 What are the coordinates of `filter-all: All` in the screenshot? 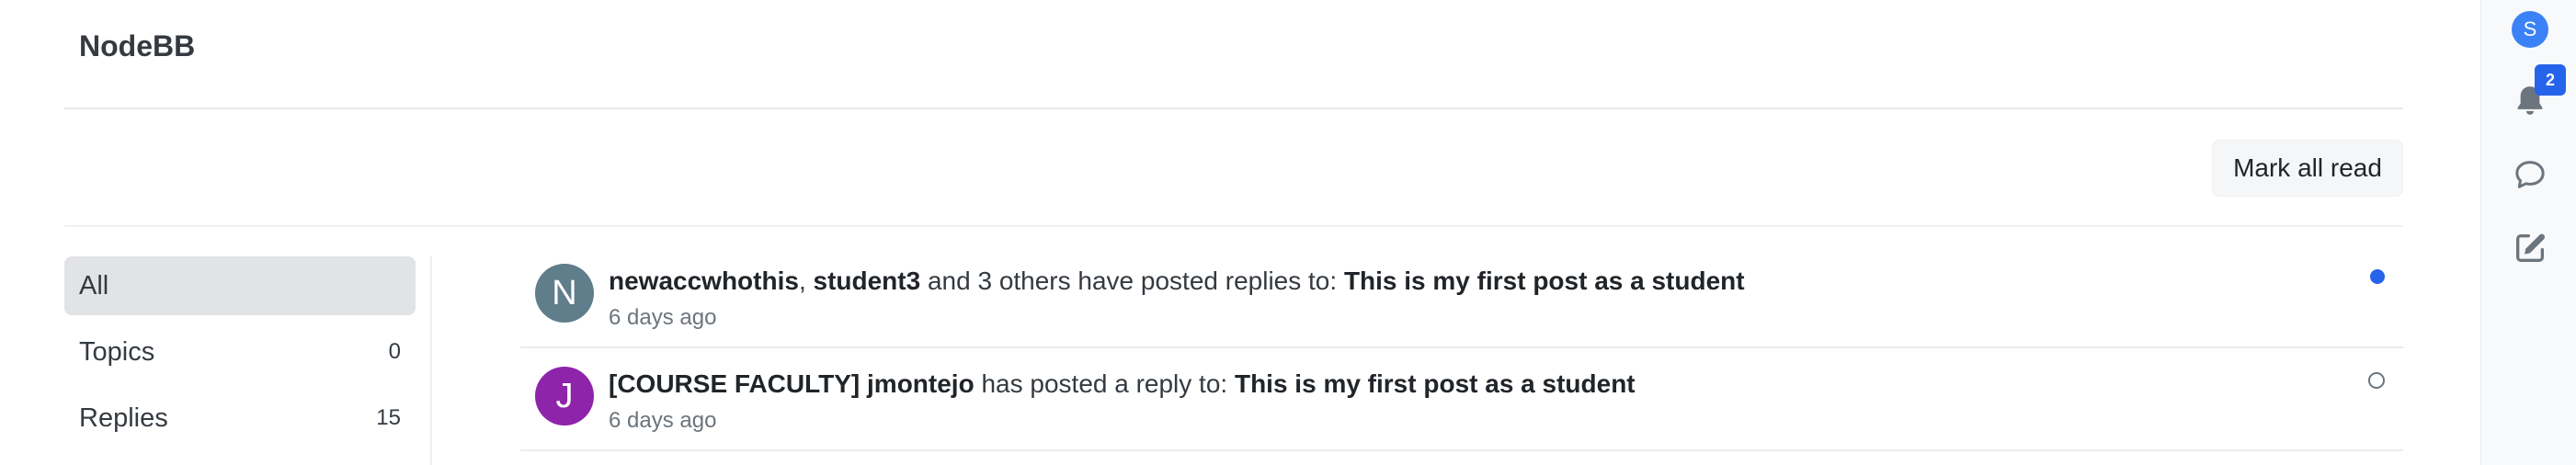 It's located at (240, 285).